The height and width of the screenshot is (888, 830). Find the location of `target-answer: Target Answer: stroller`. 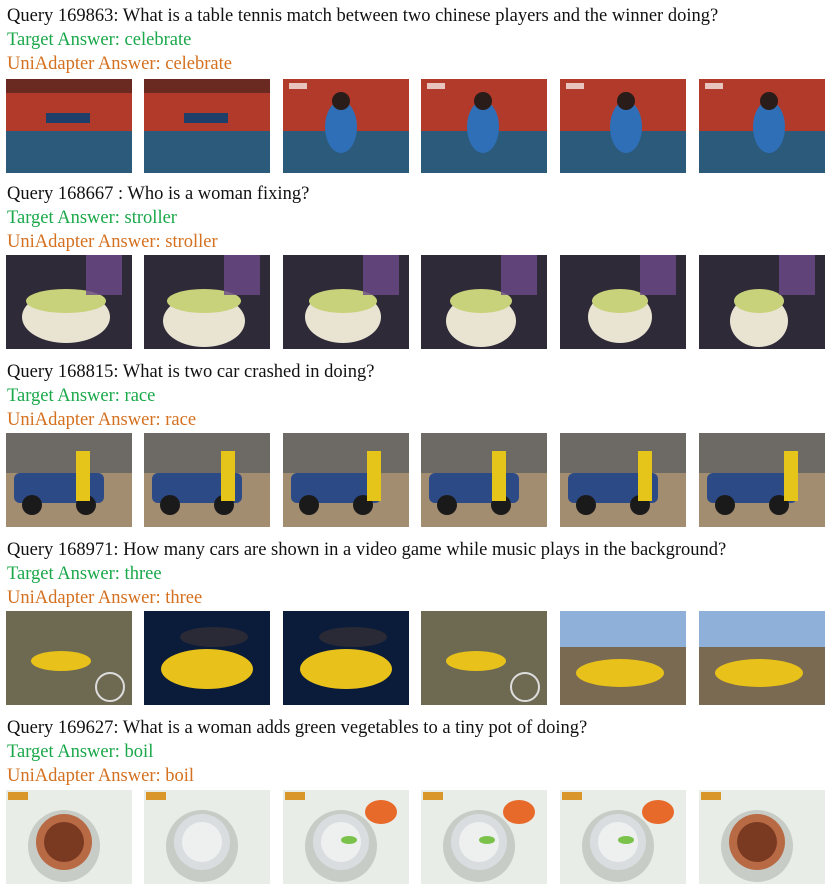

target-answer: Target Answer: stroller is located at coordinates (92, 218).